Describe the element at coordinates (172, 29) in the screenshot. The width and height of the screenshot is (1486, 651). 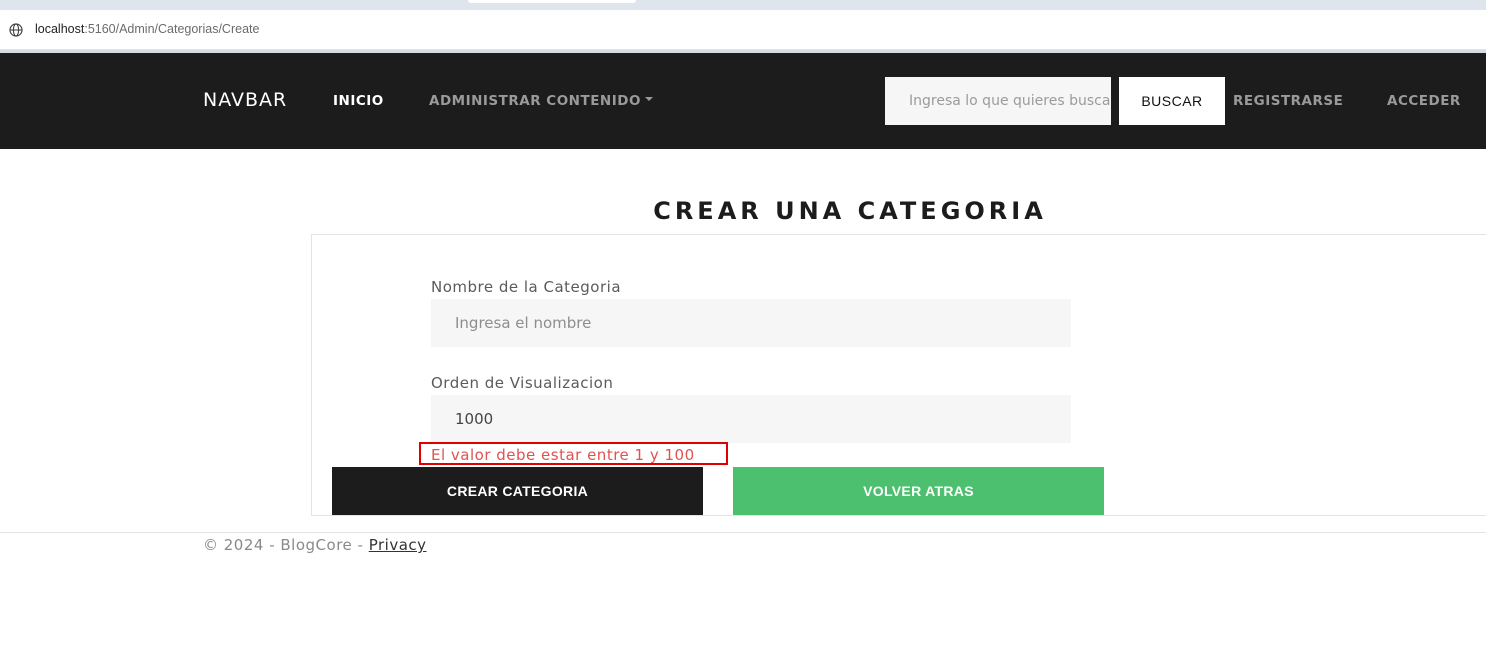
I see `url-path: :5160/Admin/Categorias/Create` at that location.